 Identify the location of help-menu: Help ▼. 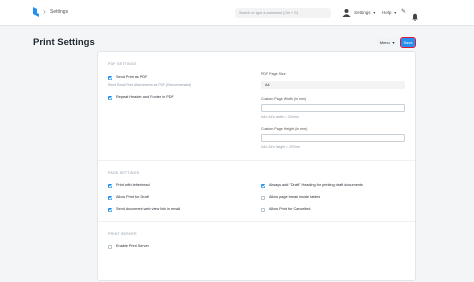
(389, 13).